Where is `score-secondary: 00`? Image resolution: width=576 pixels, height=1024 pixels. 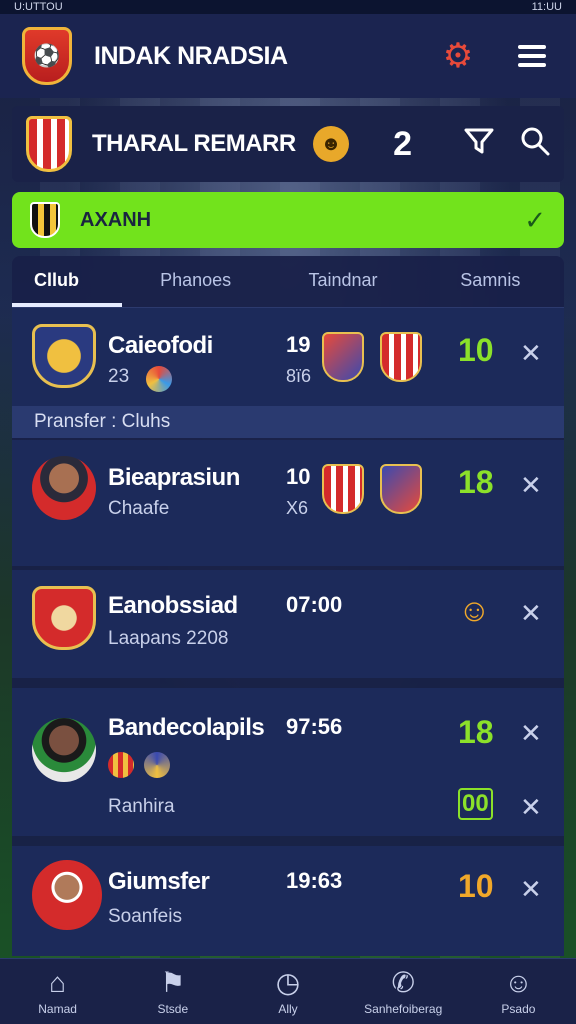 score-secondary: 00 is located at coordinates (475, 804).